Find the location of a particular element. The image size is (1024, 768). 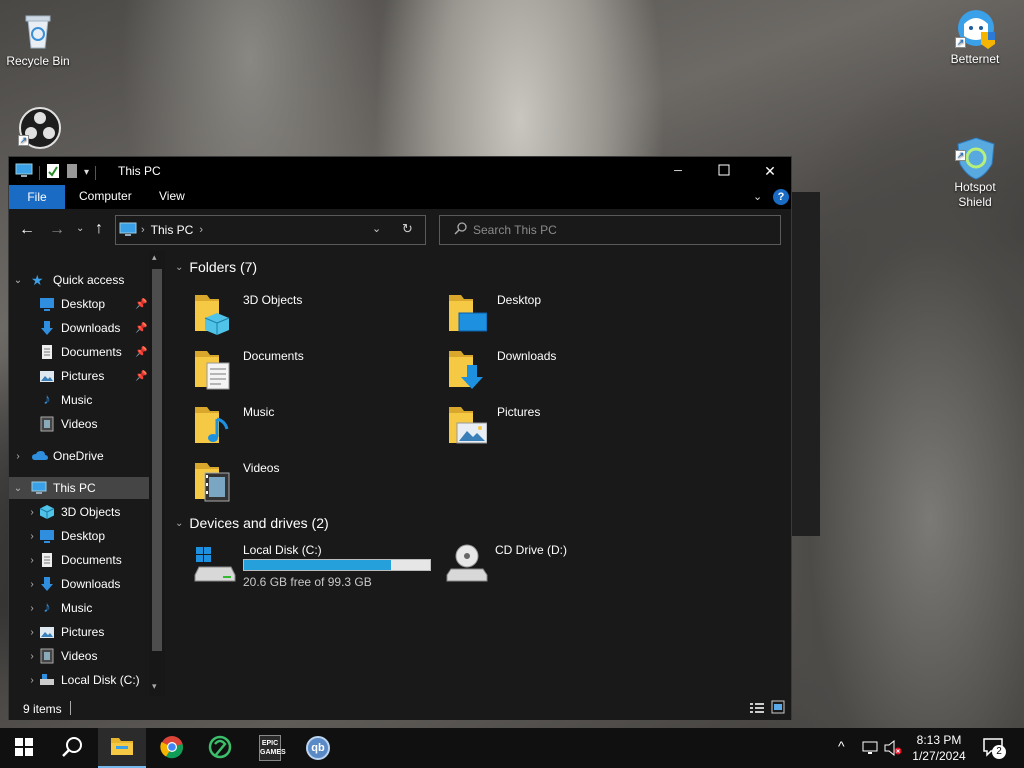

recent-locations-button: ⌄ is located at coordinates (80, 228).